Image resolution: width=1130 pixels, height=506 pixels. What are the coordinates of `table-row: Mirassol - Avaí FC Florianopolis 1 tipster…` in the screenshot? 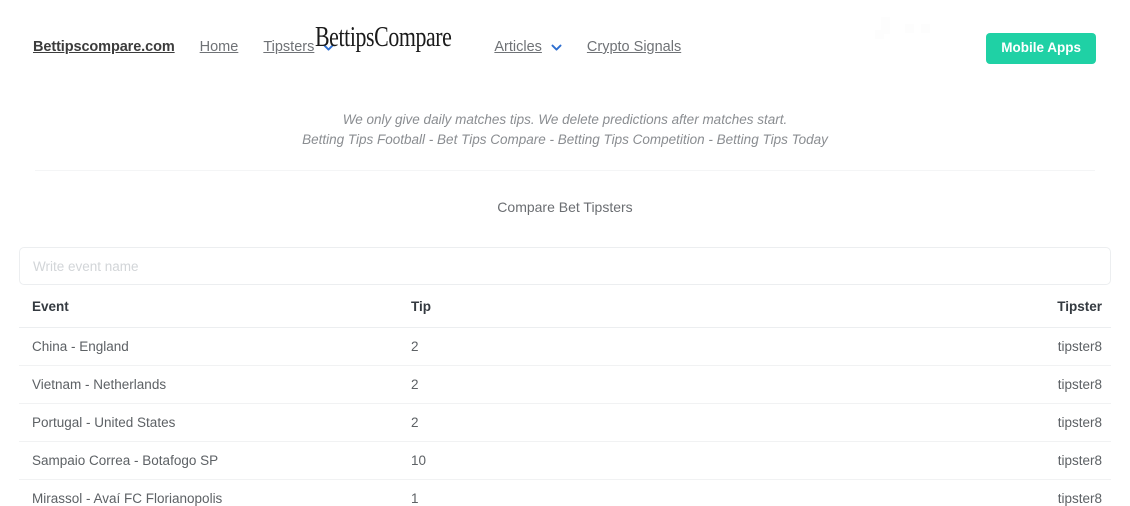 It's located at (565, 492).